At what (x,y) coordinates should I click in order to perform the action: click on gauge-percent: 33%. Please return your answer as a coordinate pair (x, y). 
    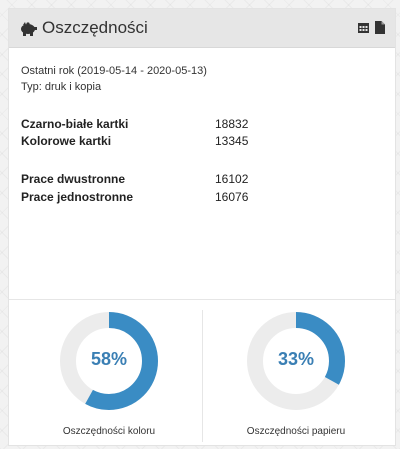
    Looking at the image, I should click on (296, 359).